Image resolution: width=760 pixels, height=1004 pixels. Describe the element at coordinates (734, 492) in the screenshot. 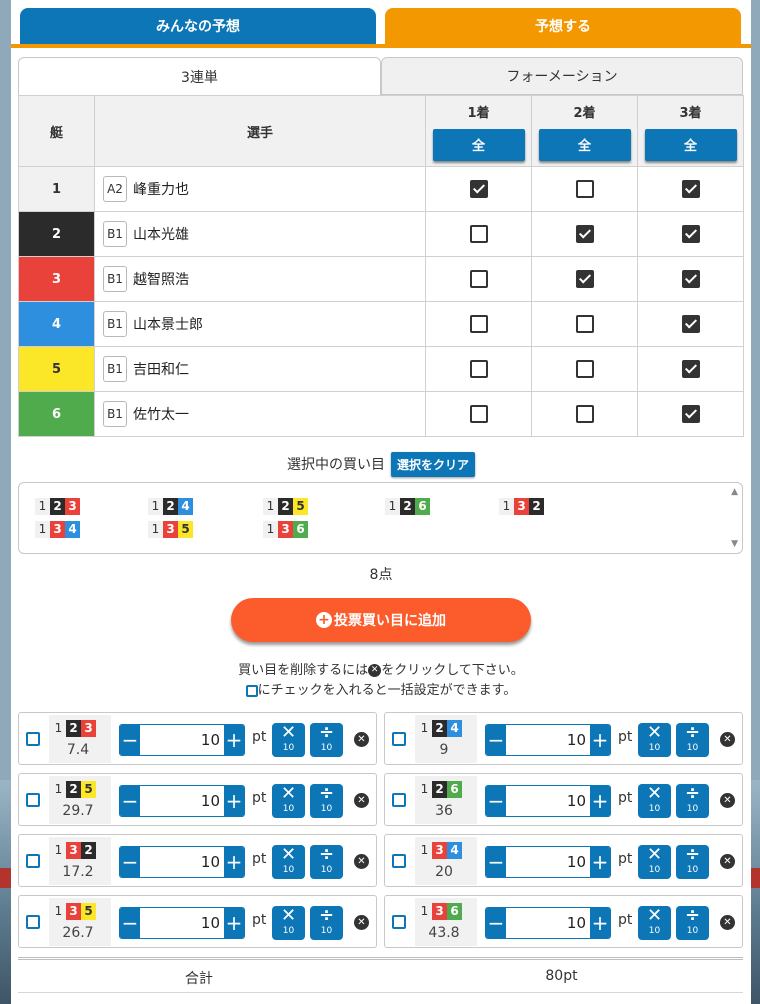

I see `scroll-up-icon: ▲` at that location.